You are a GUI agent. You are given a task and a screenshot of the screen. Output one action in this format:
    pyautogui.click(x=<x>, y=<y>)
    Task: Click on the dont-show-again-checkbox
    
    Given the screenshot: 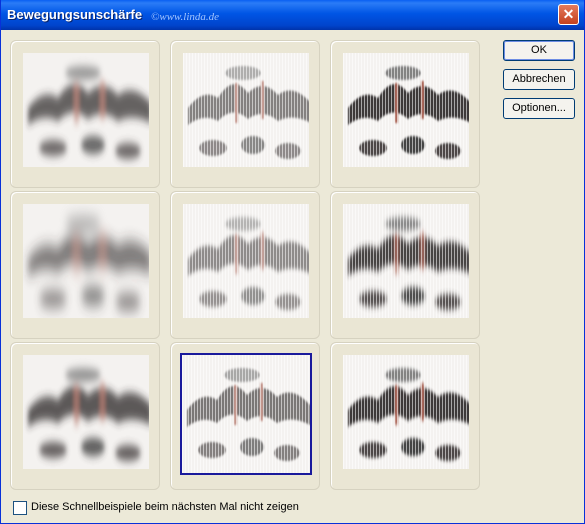 What is the action you would take?
    pyautogui.click(x=20, y=508)
    